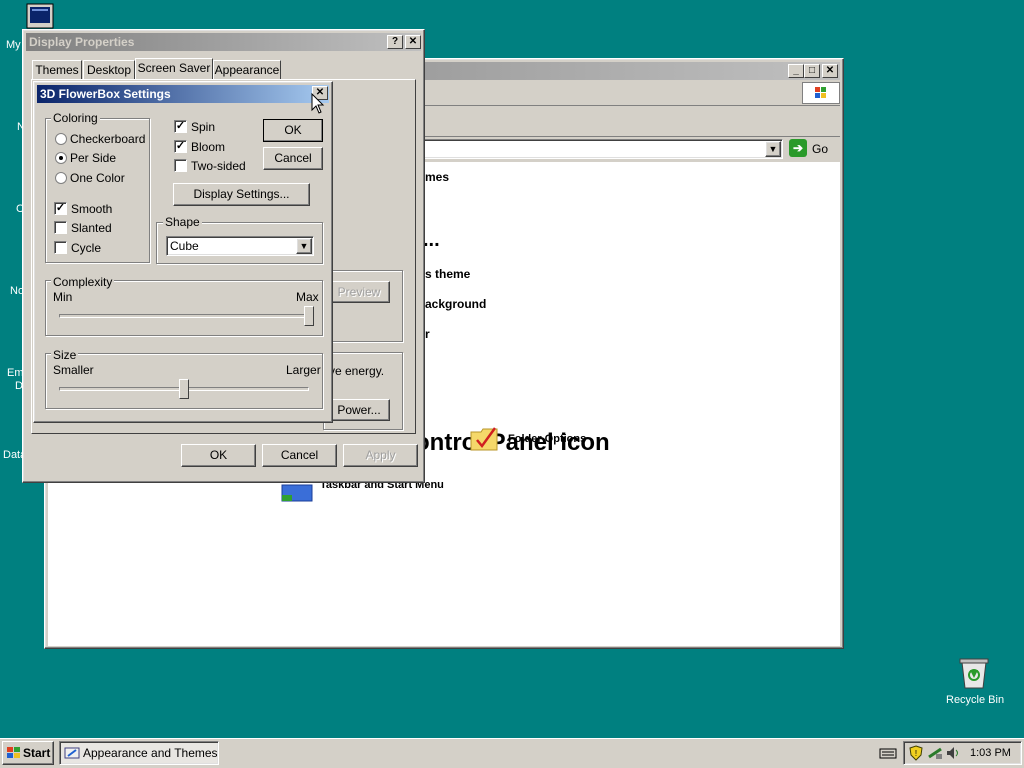  I want to click on smooth-checkbox: ✓, so click(60, 208).